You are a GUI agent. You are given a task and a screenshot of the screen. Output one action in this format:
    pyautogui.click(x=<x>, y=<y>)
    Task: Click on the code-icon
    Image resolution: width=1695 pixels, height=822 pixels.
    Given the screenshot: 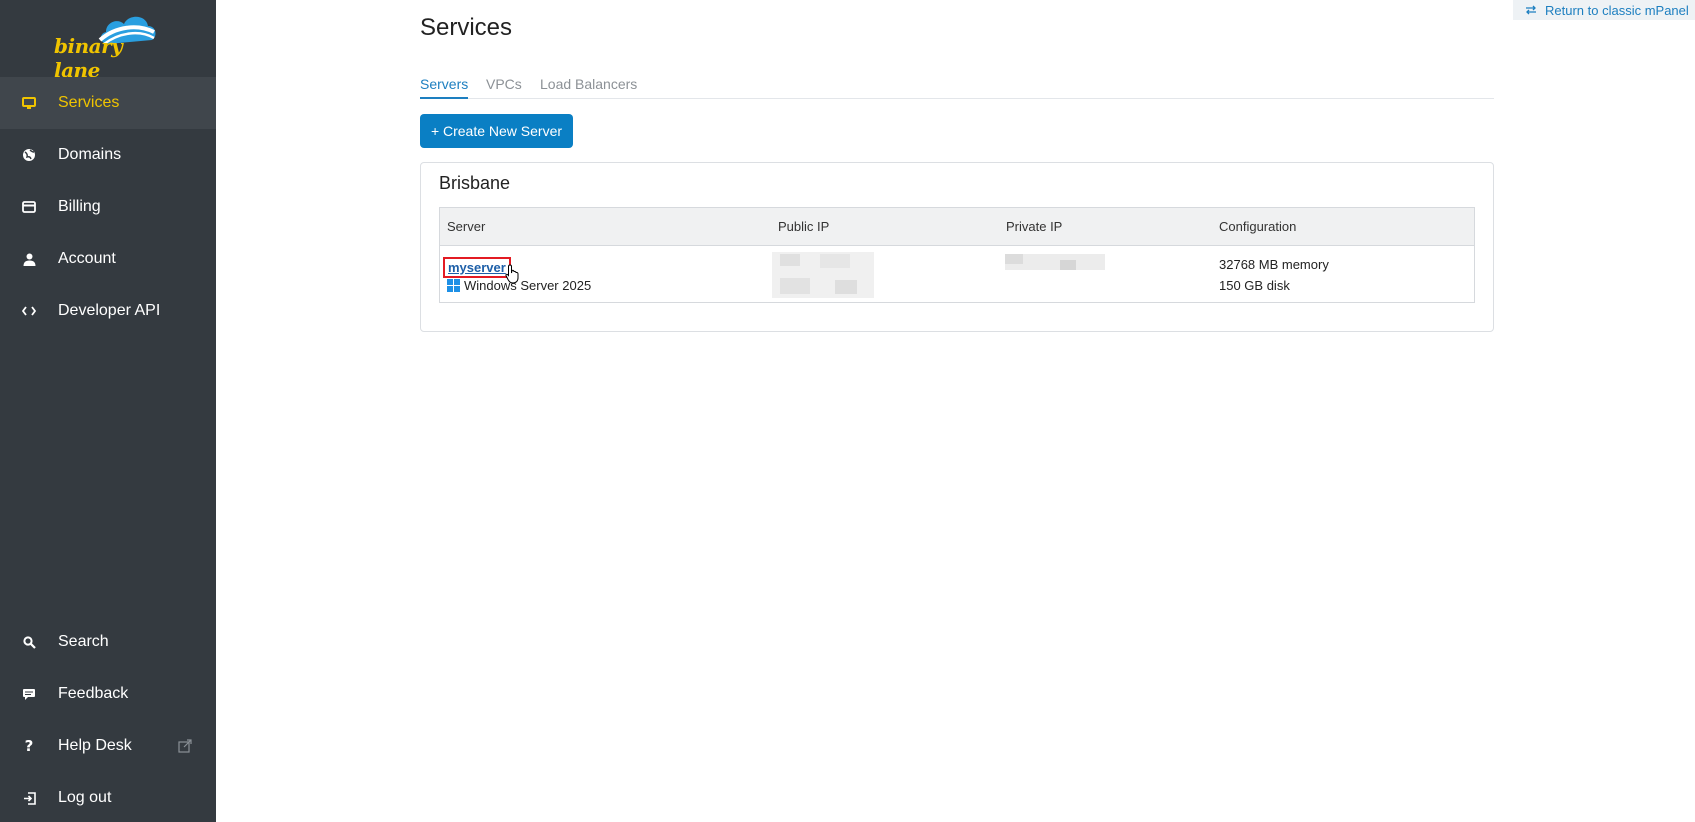 What is the action you would take?
    pyautogui.click(x=29, y=311)
    